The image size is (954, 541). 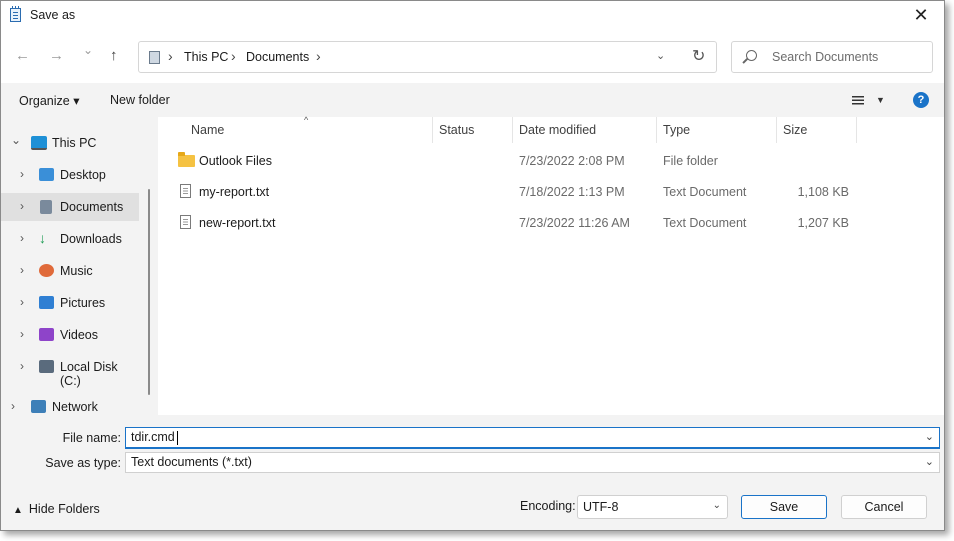 I want to click on sidebar-item-pictures: › Pictures, so click(x=70, y=303).